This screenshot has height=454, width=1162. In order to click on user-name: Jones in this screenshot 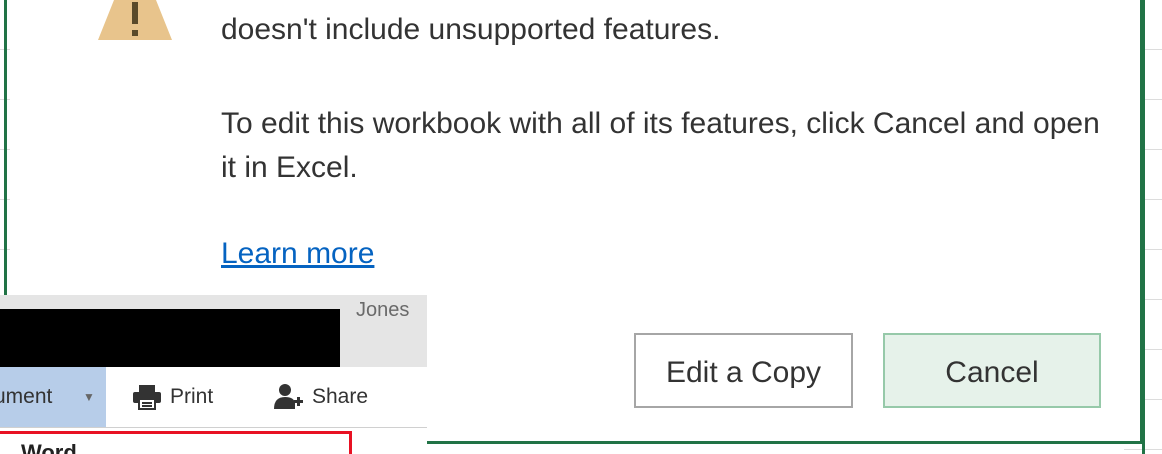, I will do `click(383, 310)`.